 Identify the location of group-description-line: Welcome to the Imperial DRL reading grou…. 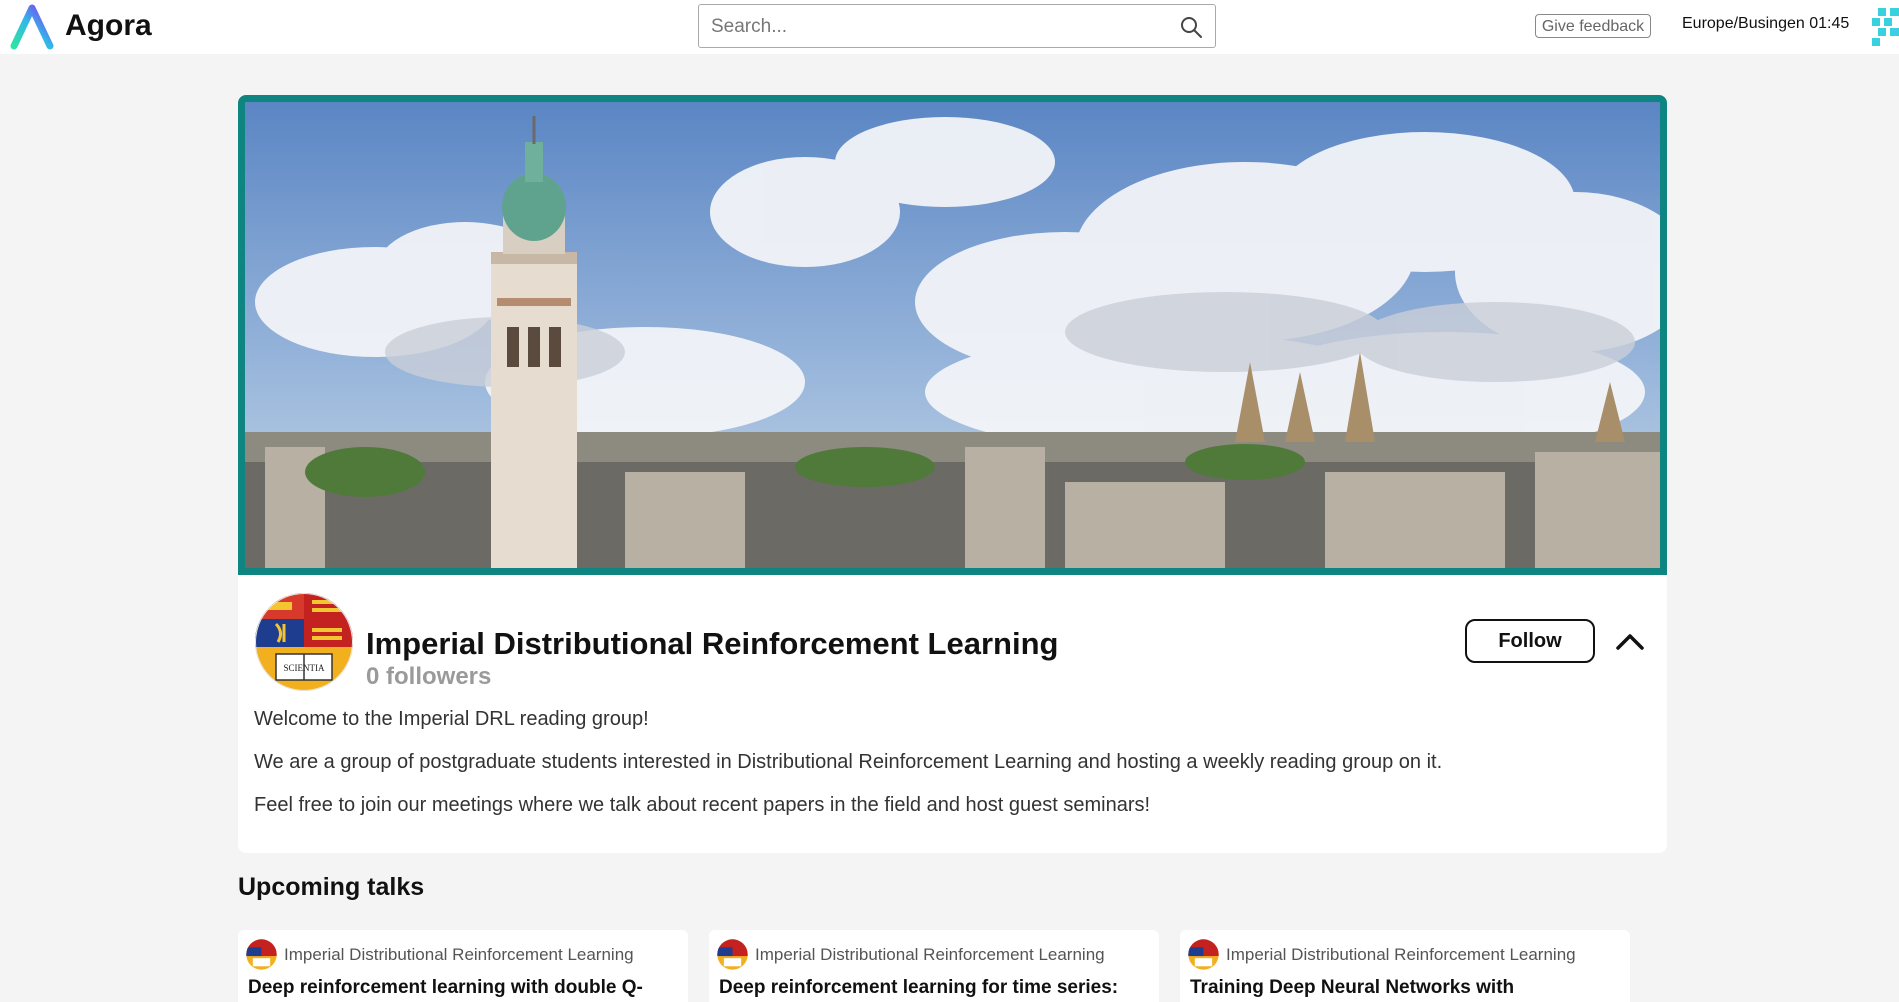
(451, 719).